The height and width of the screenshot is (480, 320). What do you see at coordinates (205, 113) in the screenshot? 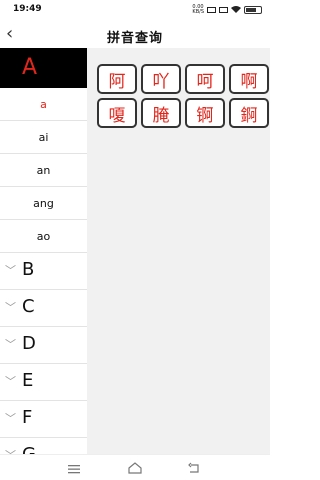
I see `character-cell: 锕` at bounding box center [205, 113].